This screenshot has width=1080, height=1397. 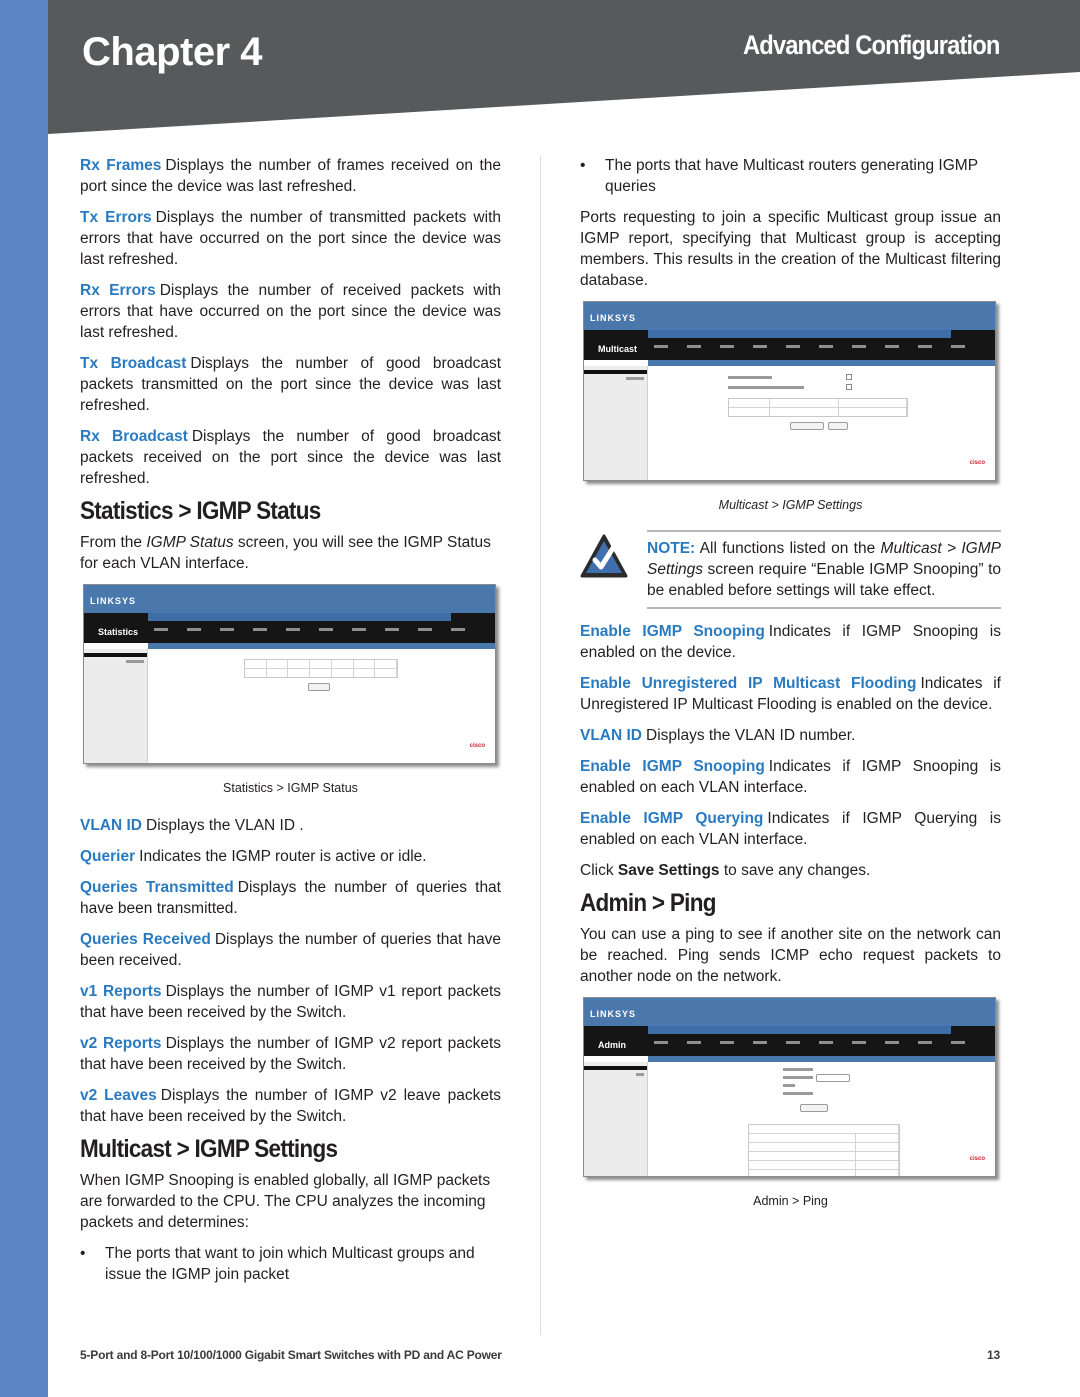 What do you see at coordinates (116, 217) in the screenshot?
I see `term: Tx Errors` at bounding box center [116, 217].